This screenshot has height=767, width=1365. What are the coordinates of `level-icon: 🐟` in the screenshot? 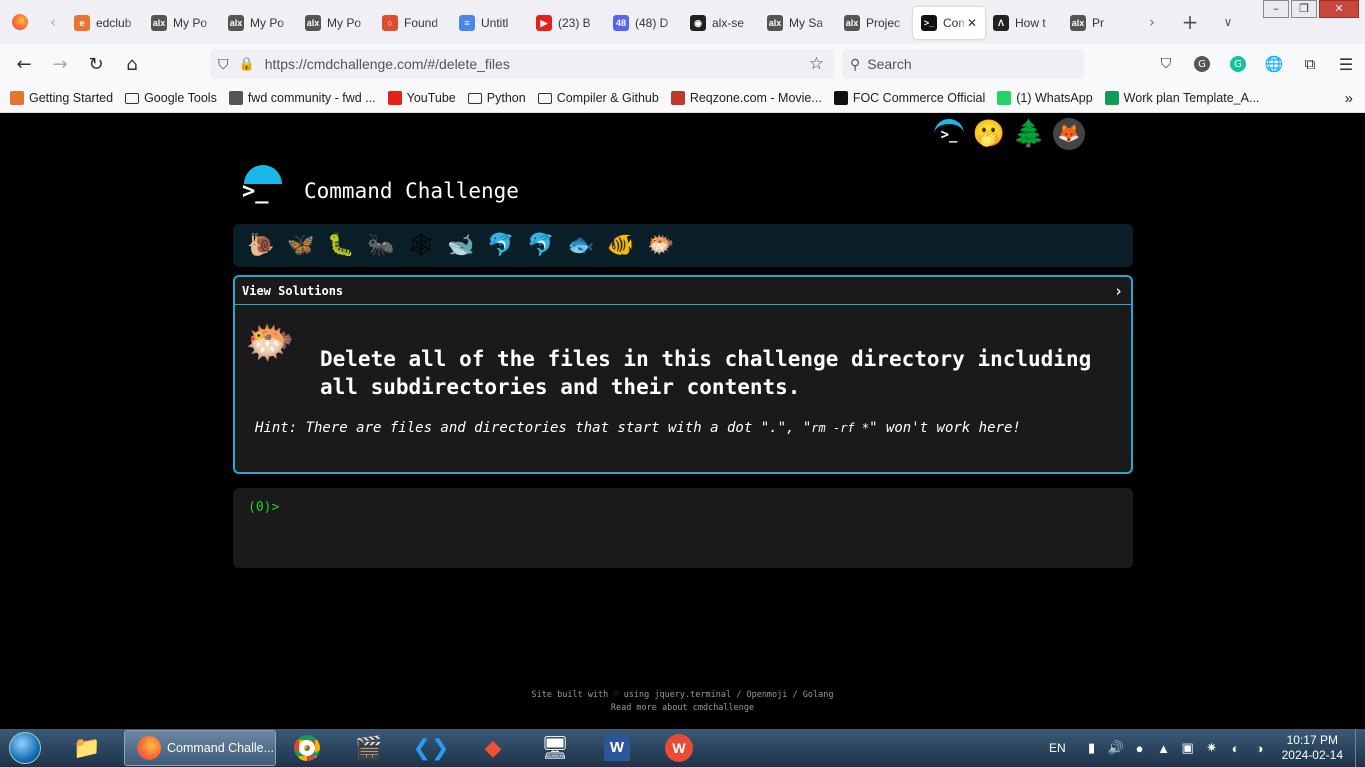 It's located at (581, 246).